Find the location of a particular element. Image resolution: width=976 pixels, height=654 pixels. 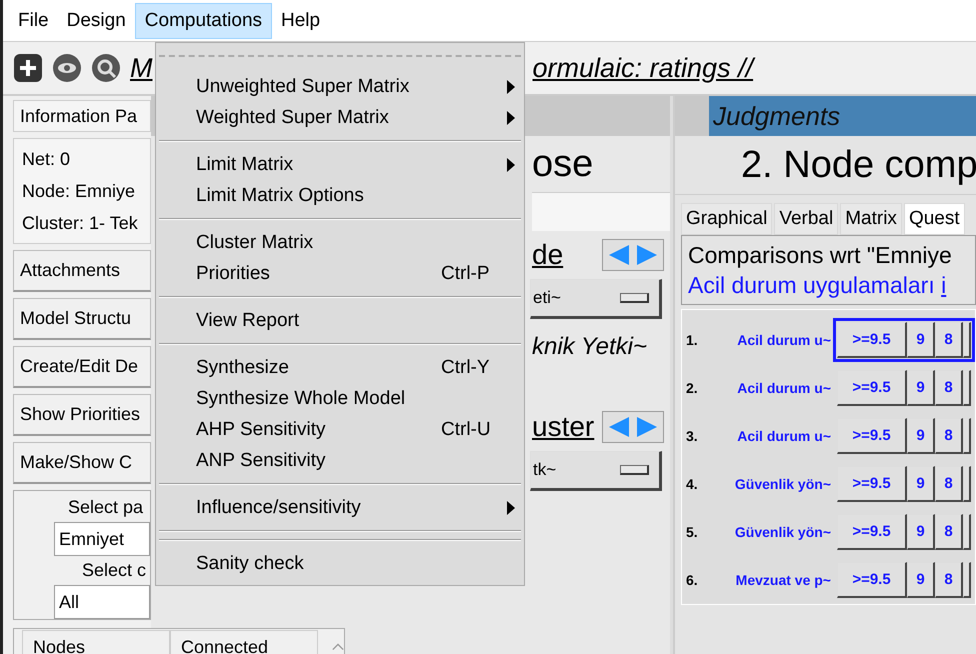

menu-item: AHP Sensitivity Ctrl-U is located at coordinates (340, 429).